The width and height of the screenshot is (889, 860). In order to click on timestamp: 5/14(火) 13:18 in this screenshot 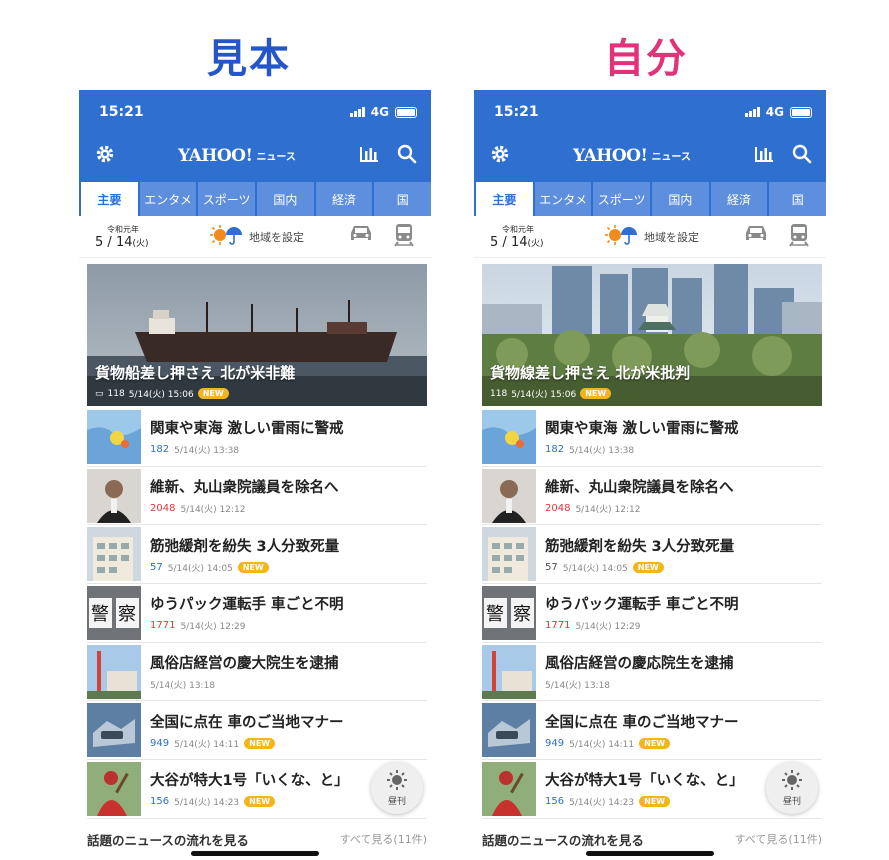, I will do `click(183, 686)`.